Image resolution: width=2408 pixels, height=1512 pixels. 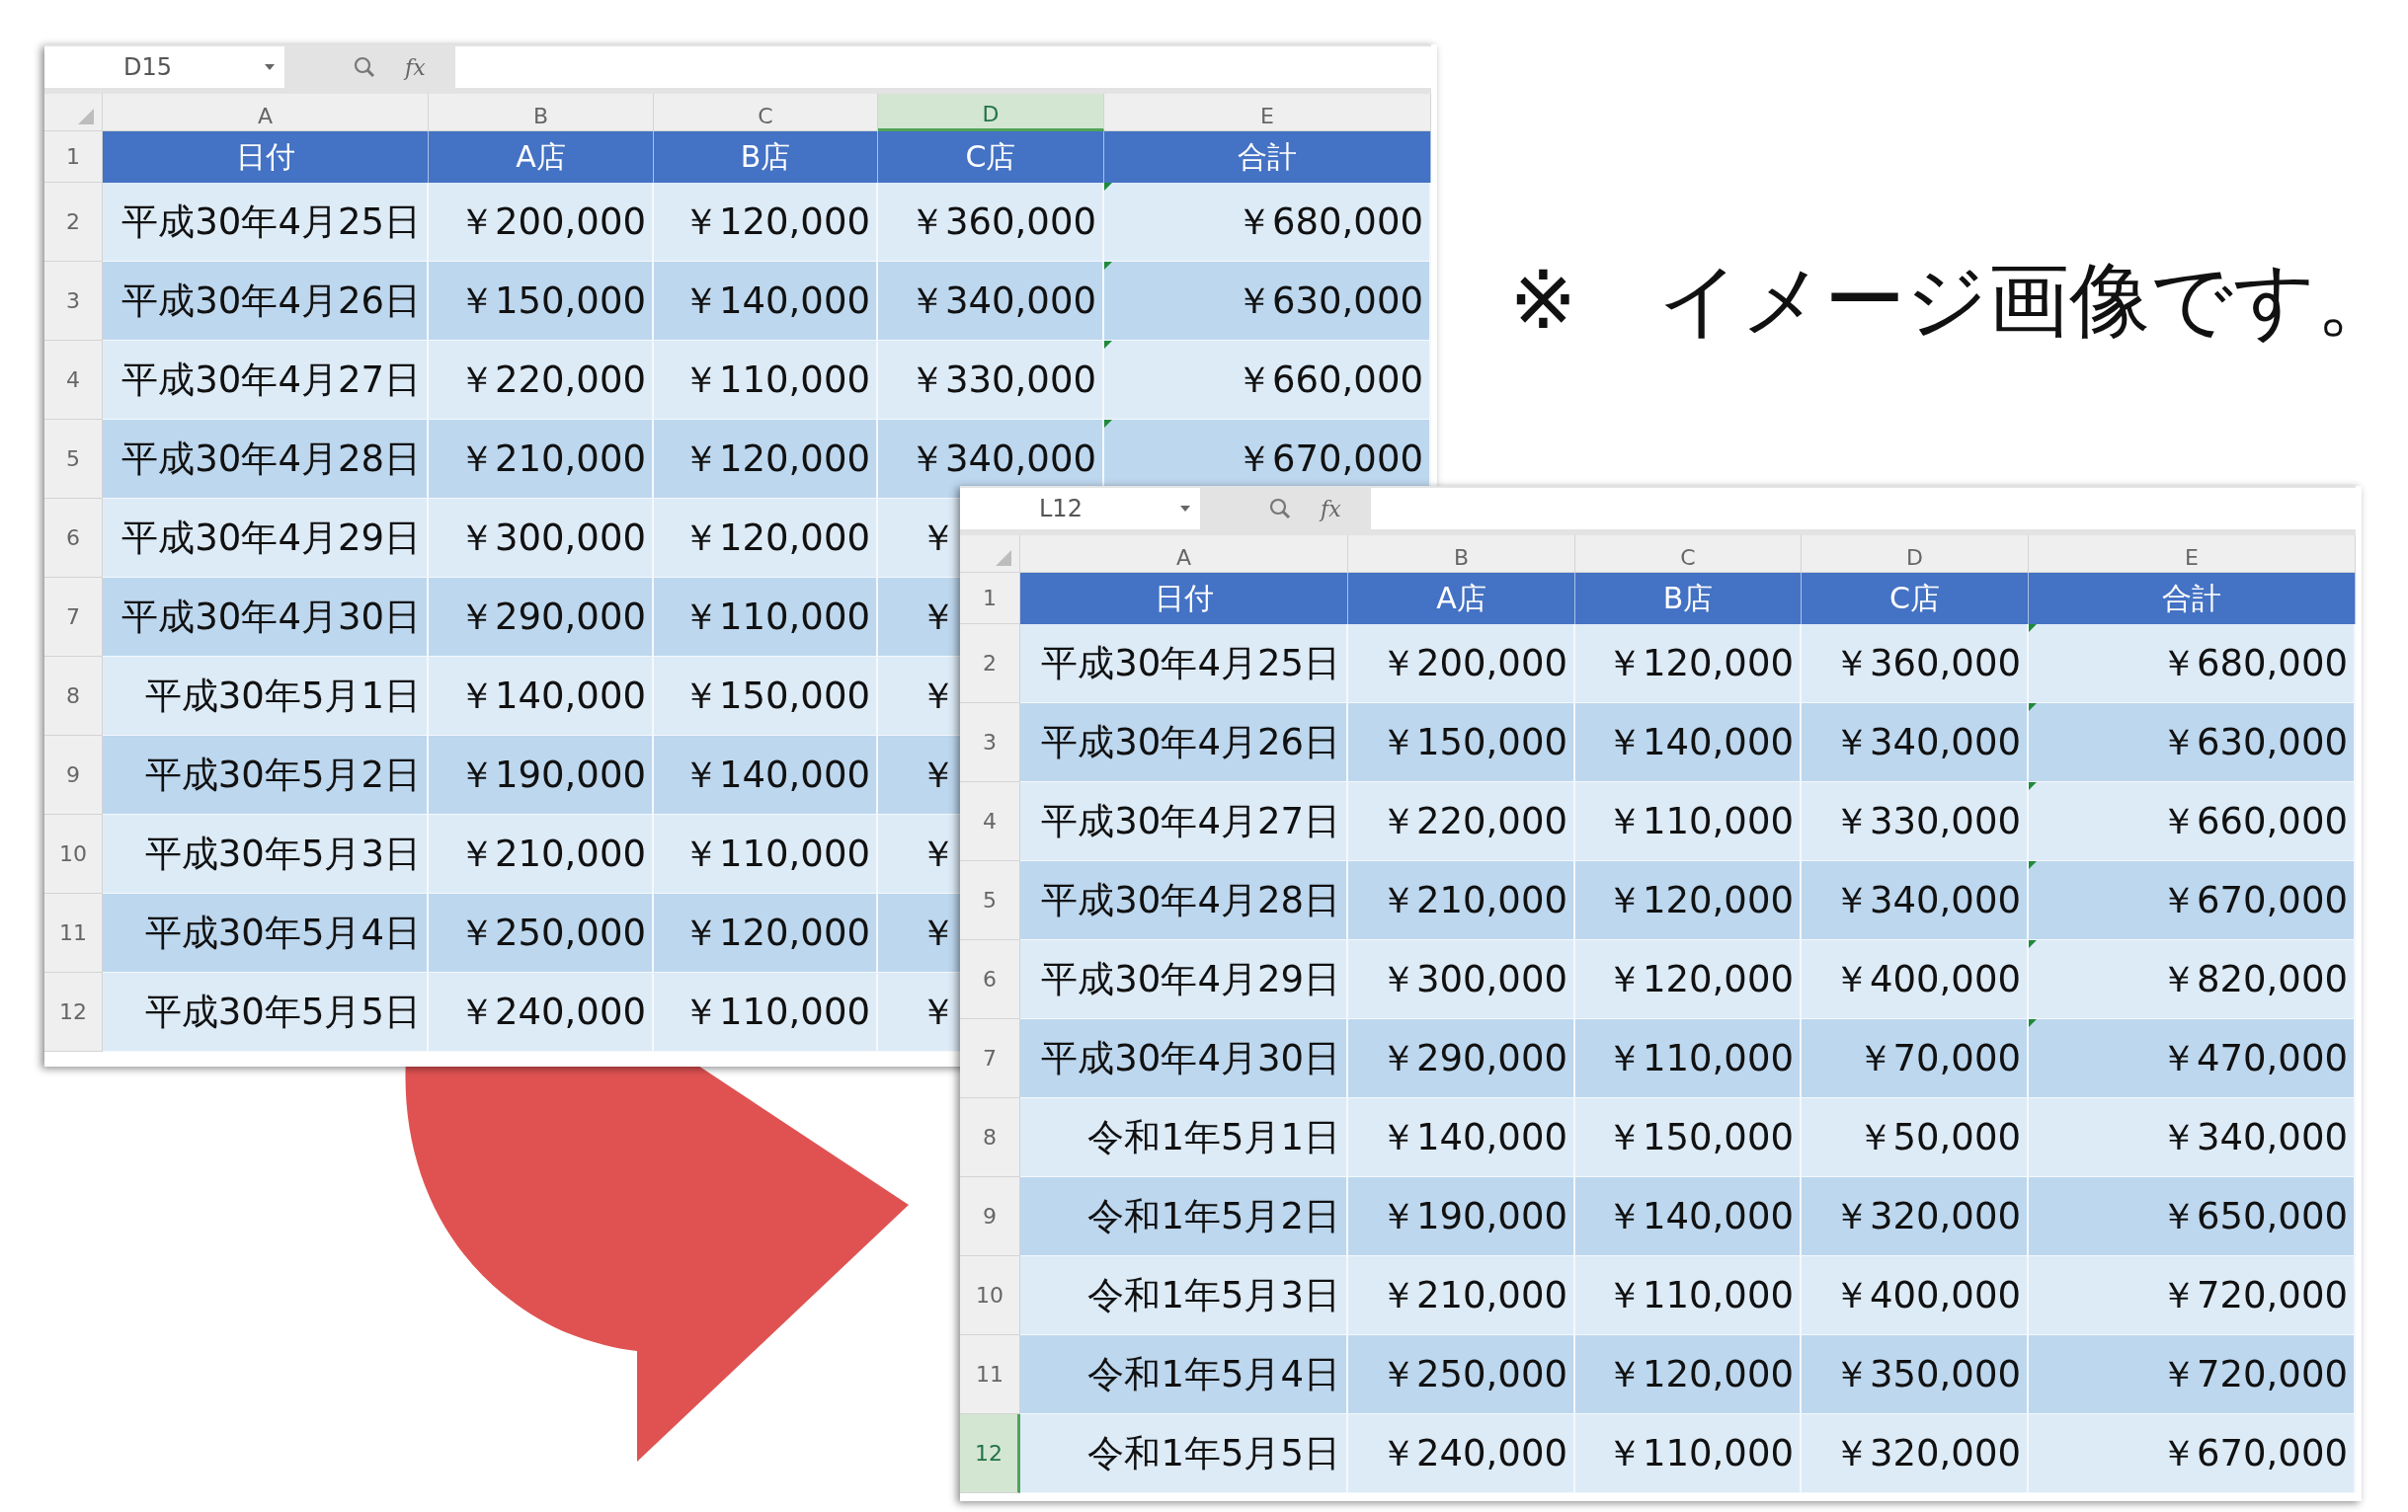 I want to click on table-cell: 平成30年5月5日, so click(x=266, y=1013).